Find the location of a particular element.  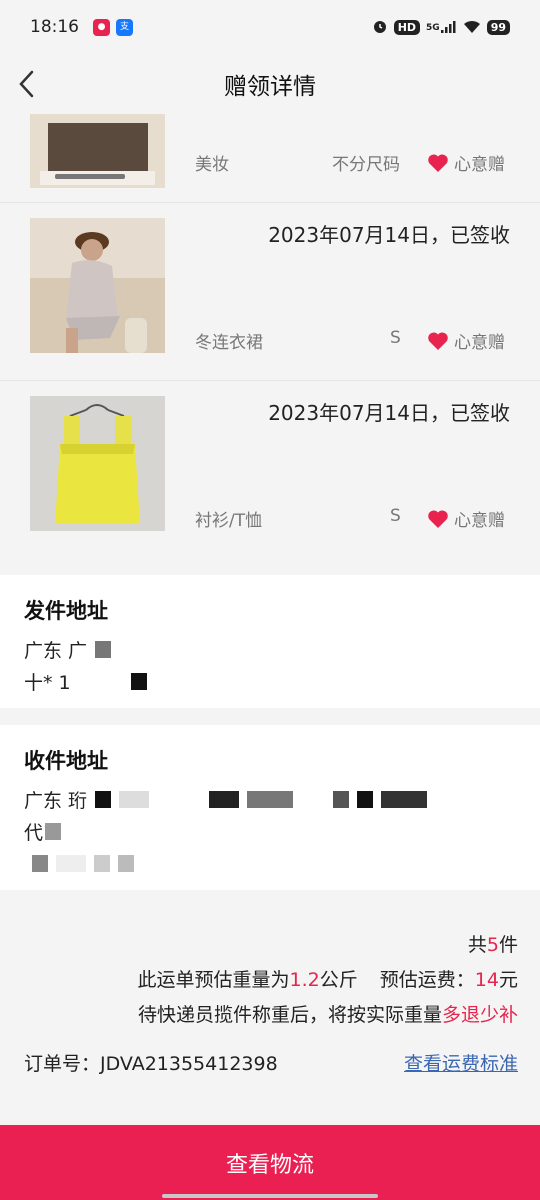

refund-note: 待快递员揽件称重后，将按实际重量多退少补 is located at coordinates (327, 1015).